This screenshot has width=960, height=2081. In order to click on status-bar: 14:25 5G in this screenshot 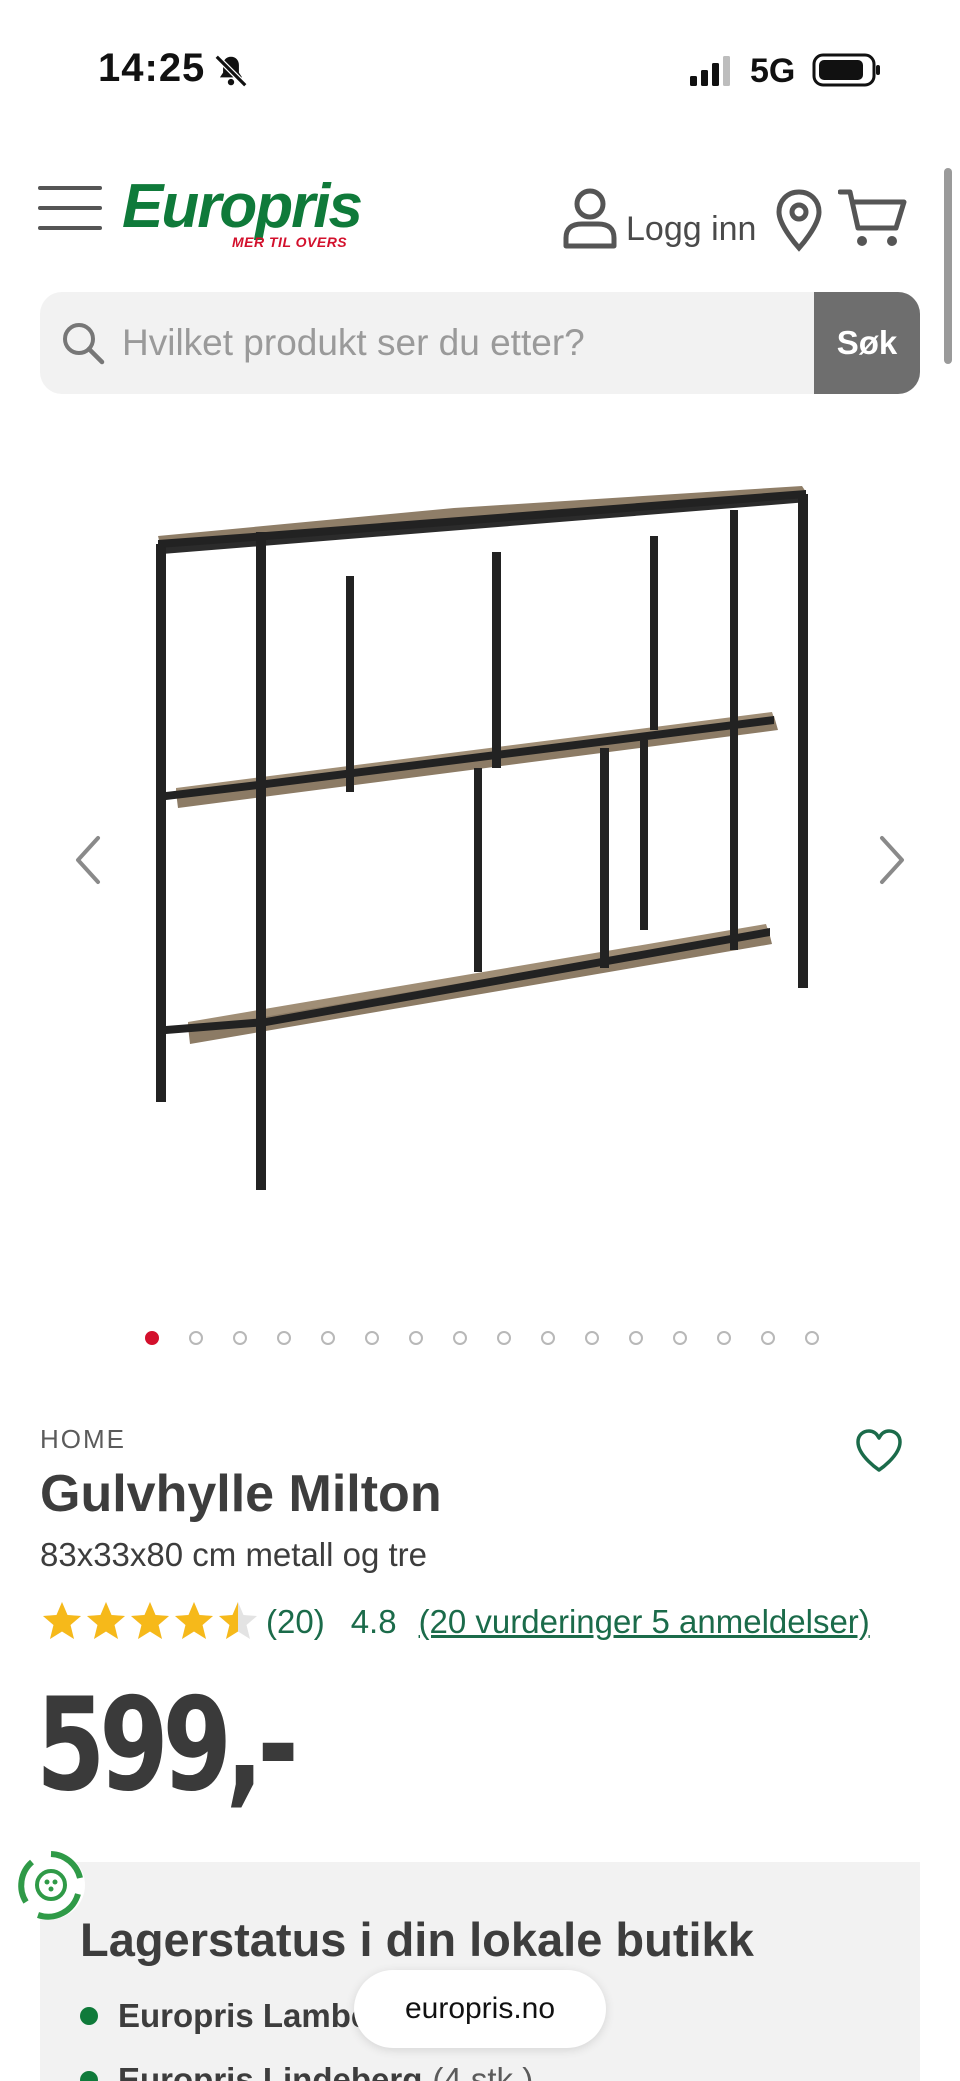, I will do `click(480, 70)`.